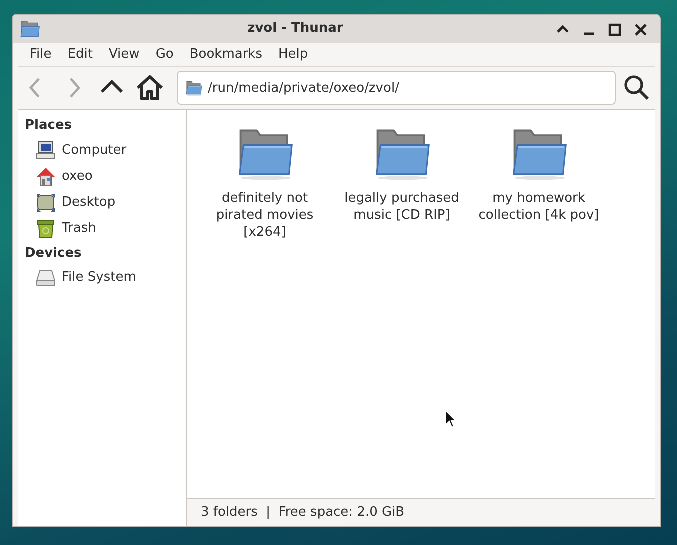 Image resolution: width=677 pixels, height=545 pixels. What do you see at coordinates (46, 202) in the screenshot?
I see `desktop-icon` at bounding box center [46, 202].